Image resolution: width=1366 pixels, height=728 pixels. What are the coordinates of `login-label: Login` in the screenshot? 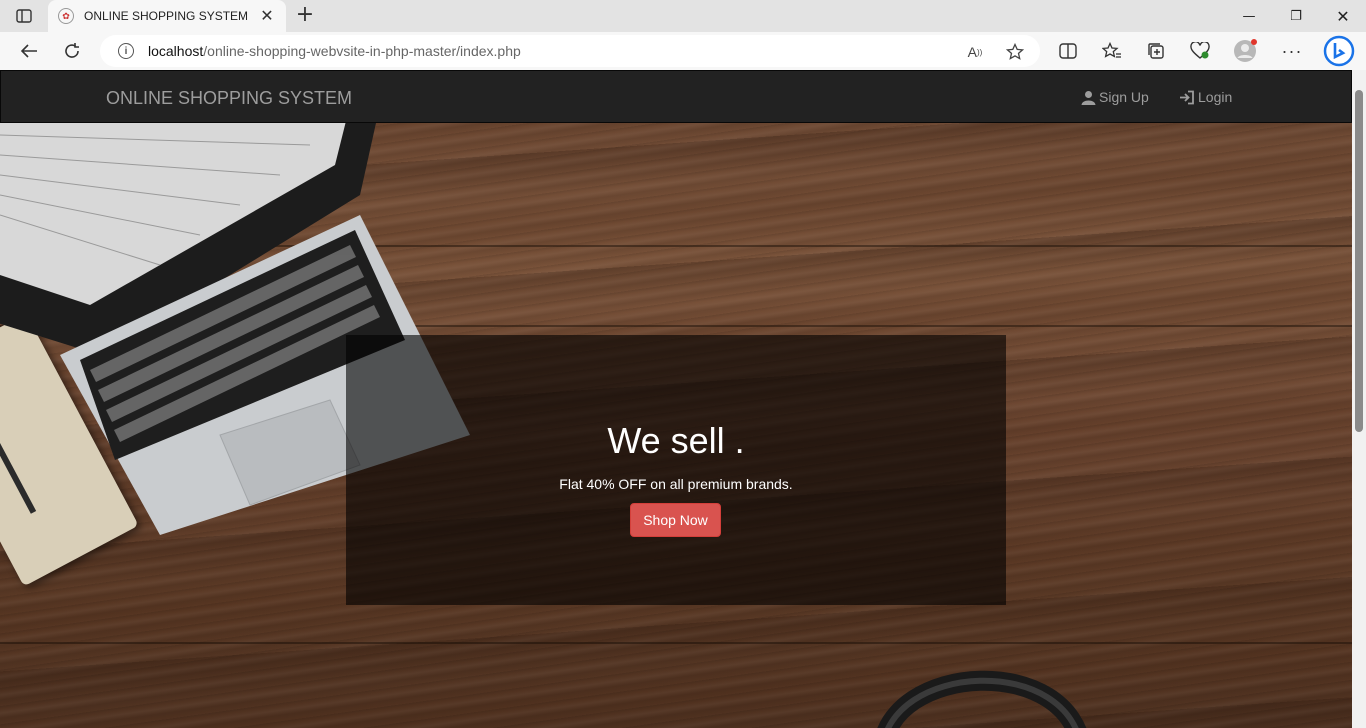 It's located at (1215, 97).